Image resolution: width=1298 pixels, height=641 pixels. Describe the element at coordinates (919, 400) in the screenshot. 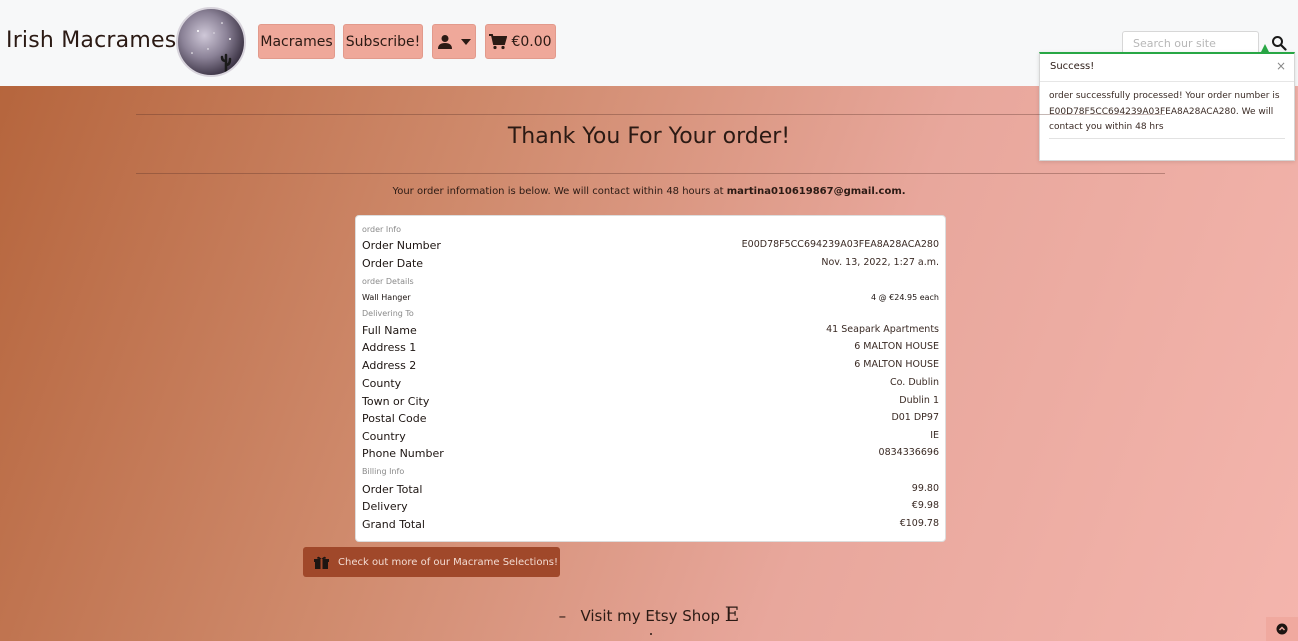

I see `town-value: Dublin 1` at that location.